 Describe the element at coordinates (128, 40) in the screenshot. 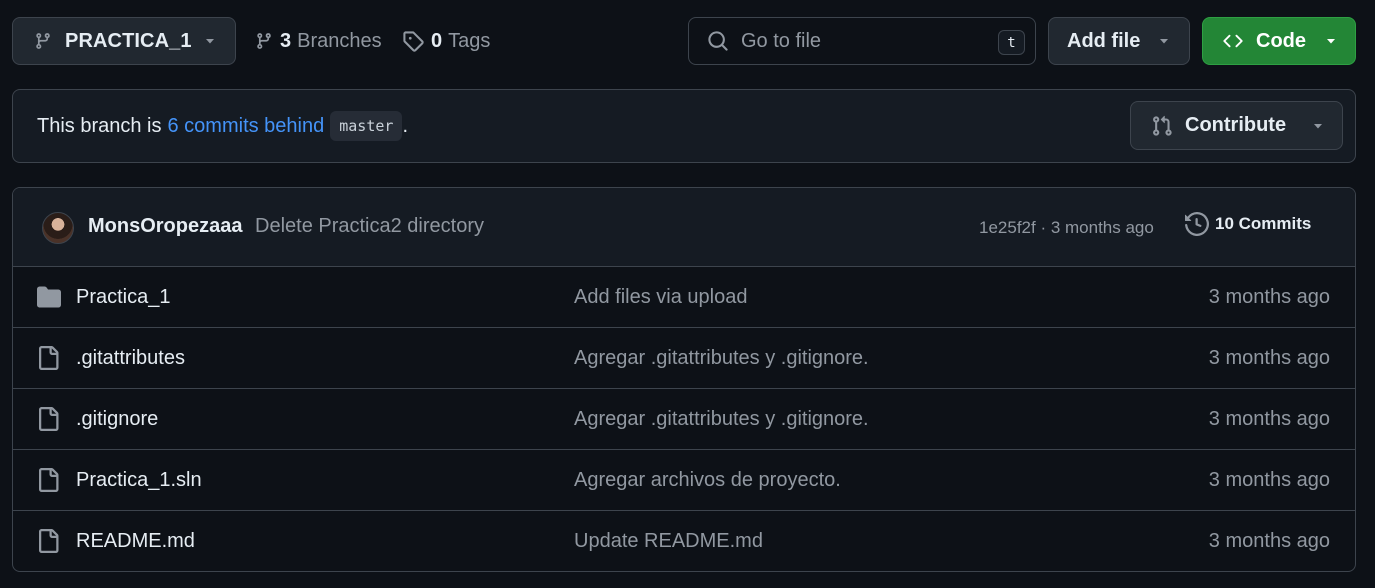

I see `branch-name: PRACTICA_1` at that location.